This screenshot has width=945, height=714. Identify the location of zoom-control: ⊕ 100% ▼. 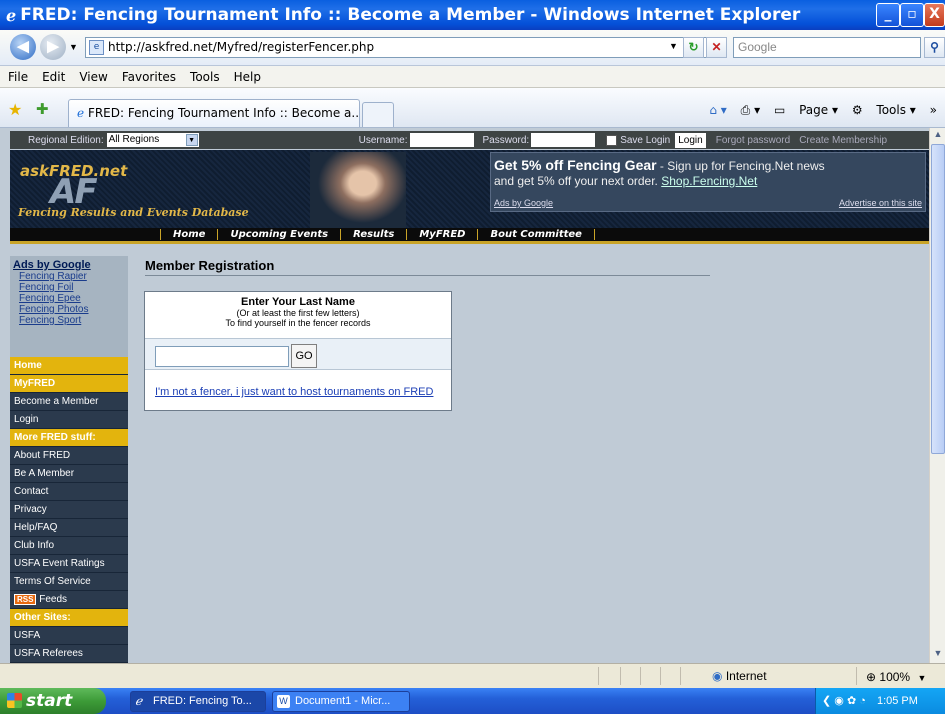
(896, 677).